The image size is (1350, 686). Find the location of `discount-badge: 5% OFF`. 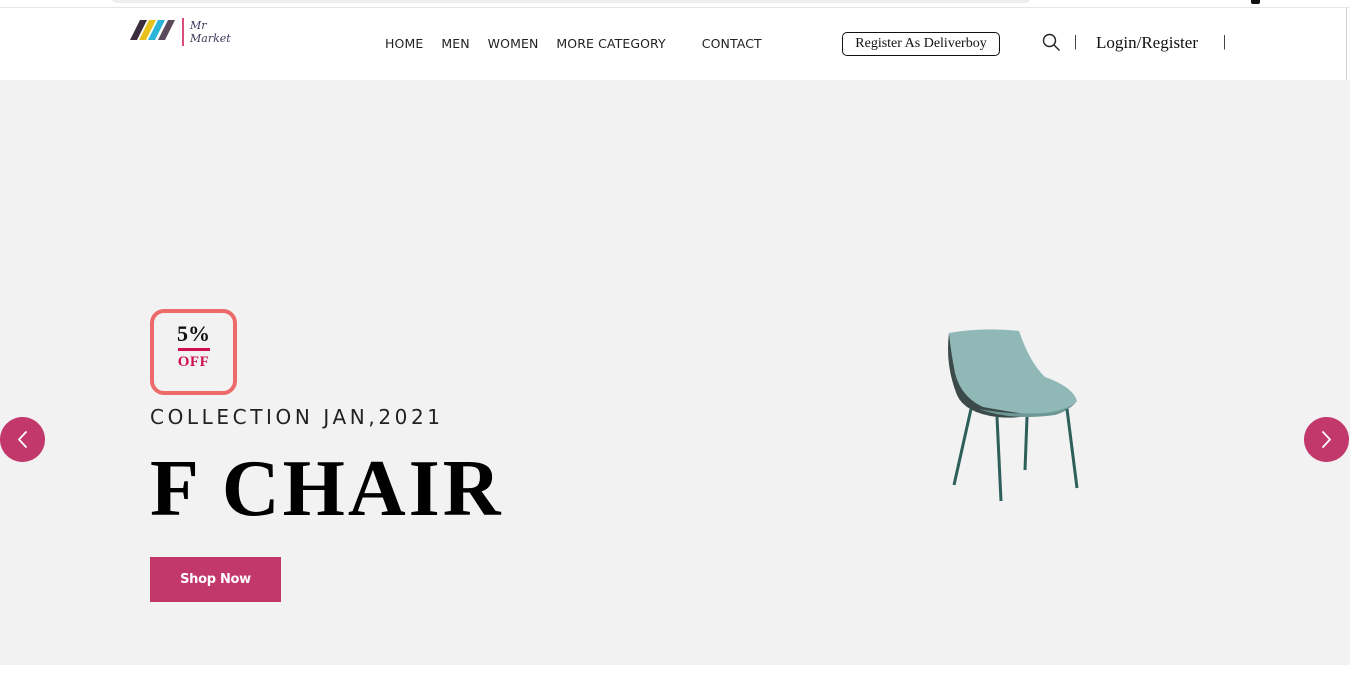

discount-badge: 5% OFF is located at coordinates (193, 352).